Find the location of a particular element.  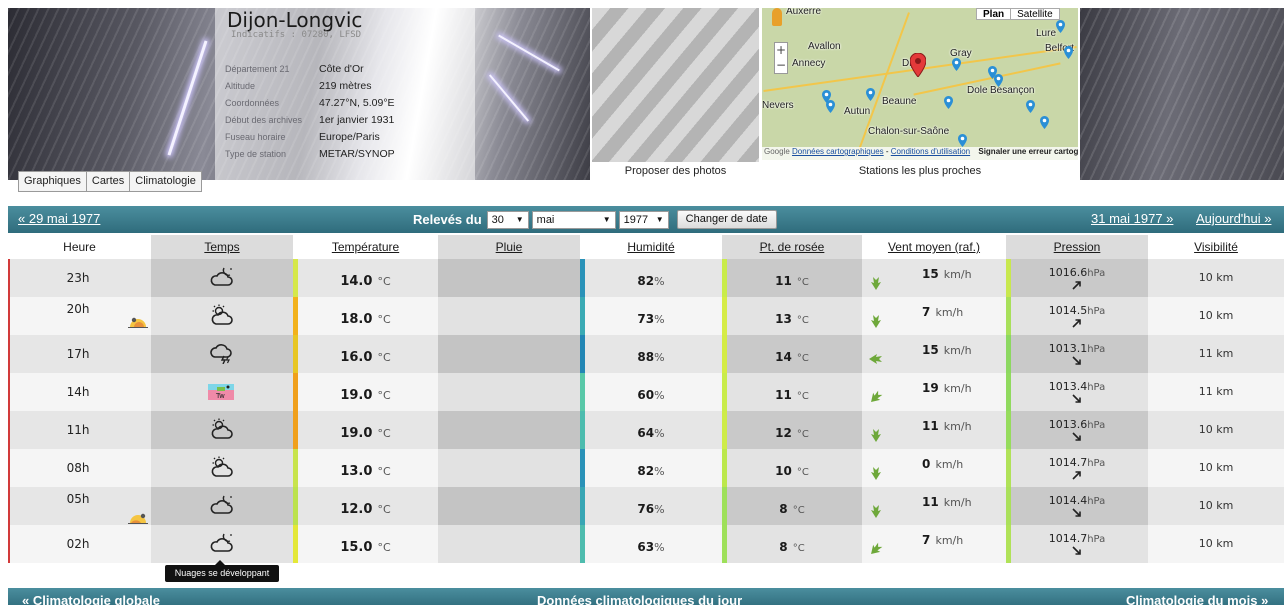

cell-rosee: 11 °C is located at coordinates (792, 392).